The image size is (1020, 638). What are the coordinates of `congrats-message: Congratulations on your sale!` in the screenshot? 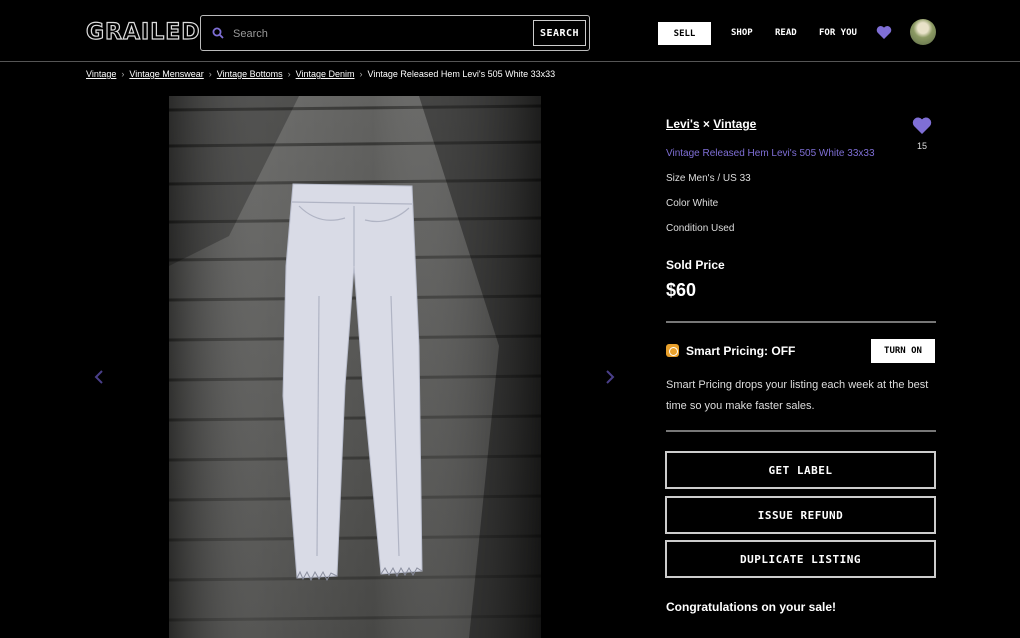 It's located at (751, 607).